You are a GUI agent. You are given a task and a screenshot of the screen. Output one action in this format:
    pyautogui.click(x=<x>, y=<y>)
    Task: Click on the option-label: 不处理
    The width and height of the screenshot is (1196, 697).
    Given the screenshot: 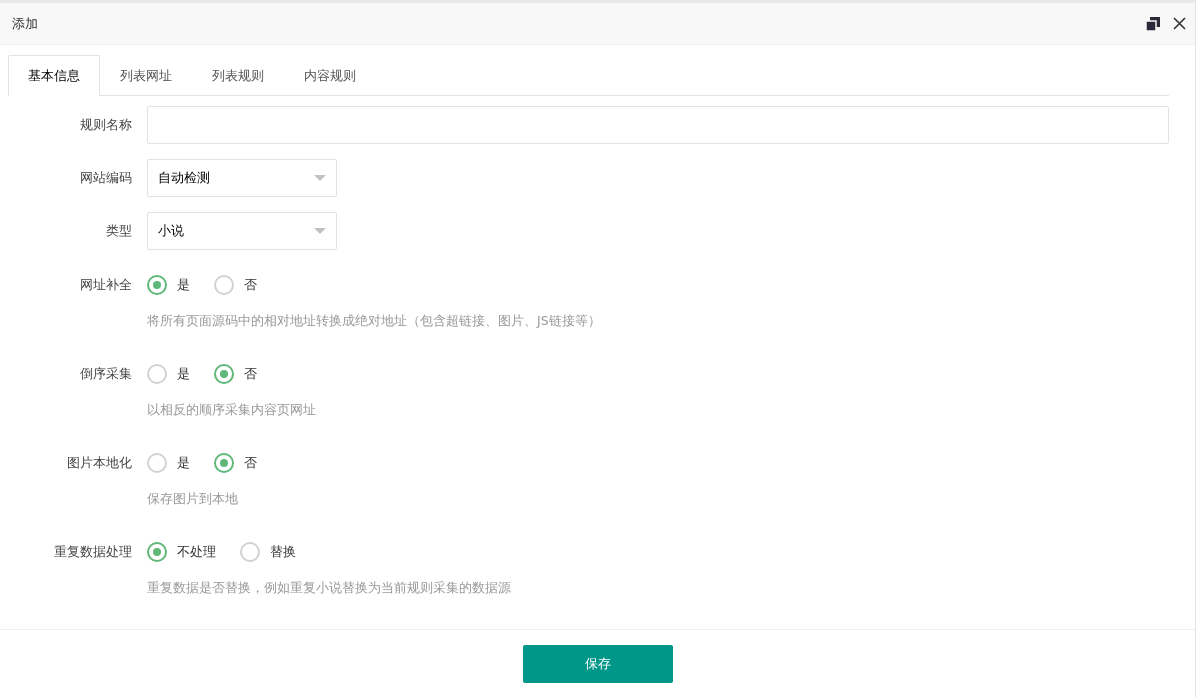 What is the action you would take?
    pyautogui.click(x=196, y=552)
    